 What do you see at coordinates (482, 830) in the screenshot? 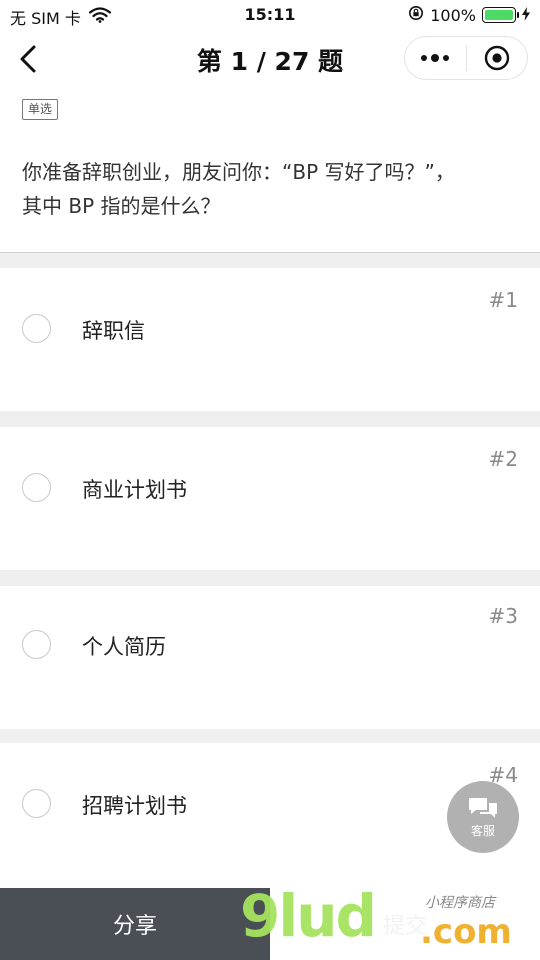
I see `customer-service-label: 客服` at bounding box center [482, 830].